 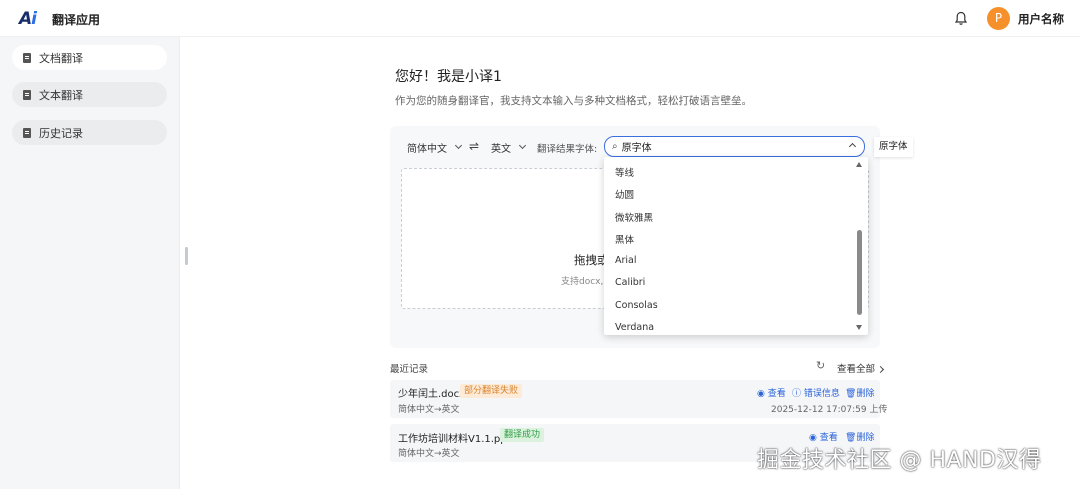 I want to click on source-language-select: 简体中文, so click(x=435, y=147).